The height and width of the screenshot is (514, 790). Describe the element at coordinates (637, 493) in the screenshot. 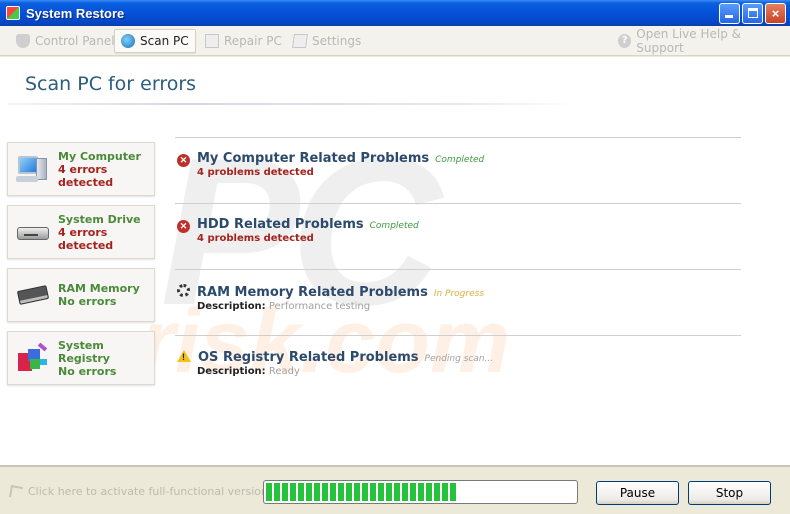

I see `pause-button: Pause` at that location.